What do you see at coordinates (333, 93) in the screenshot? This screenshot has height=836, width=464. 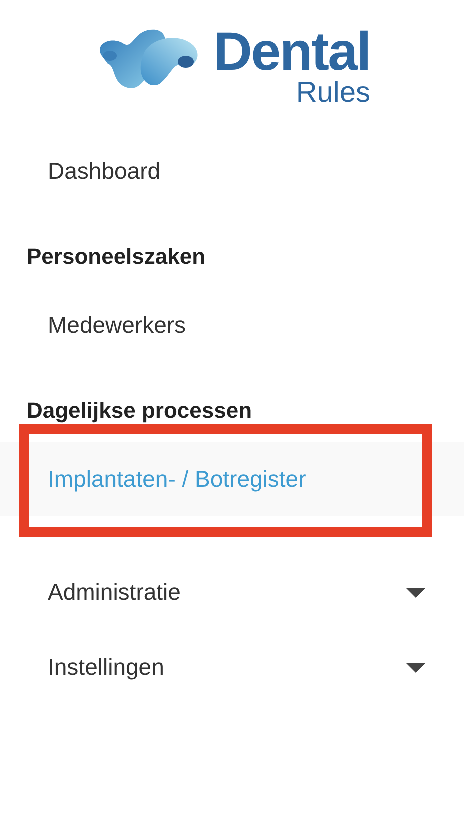 I see `logo-subtitle: Rules` at bounding box center [333, 93].